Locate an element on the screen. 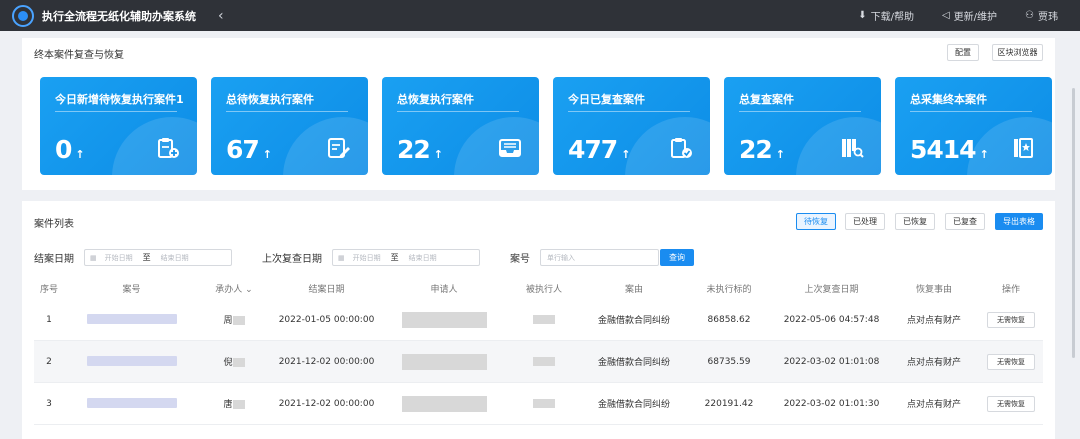 The image size is (1080, 439). close-date-cell: 2022-01-05 00:00:00 is located at coordinates (326, 319).